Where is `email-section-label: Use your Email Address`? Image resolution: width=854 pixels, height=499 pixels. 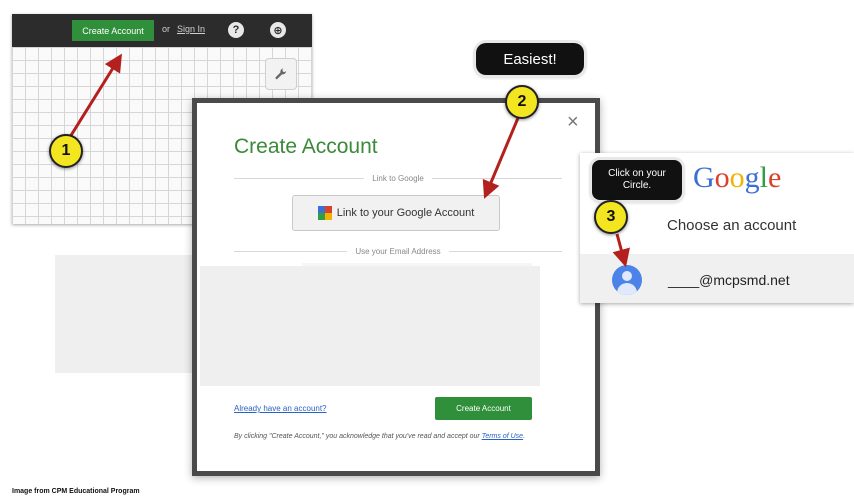 email-section-label: Use your Email Address is located at coordinates (398, 251).